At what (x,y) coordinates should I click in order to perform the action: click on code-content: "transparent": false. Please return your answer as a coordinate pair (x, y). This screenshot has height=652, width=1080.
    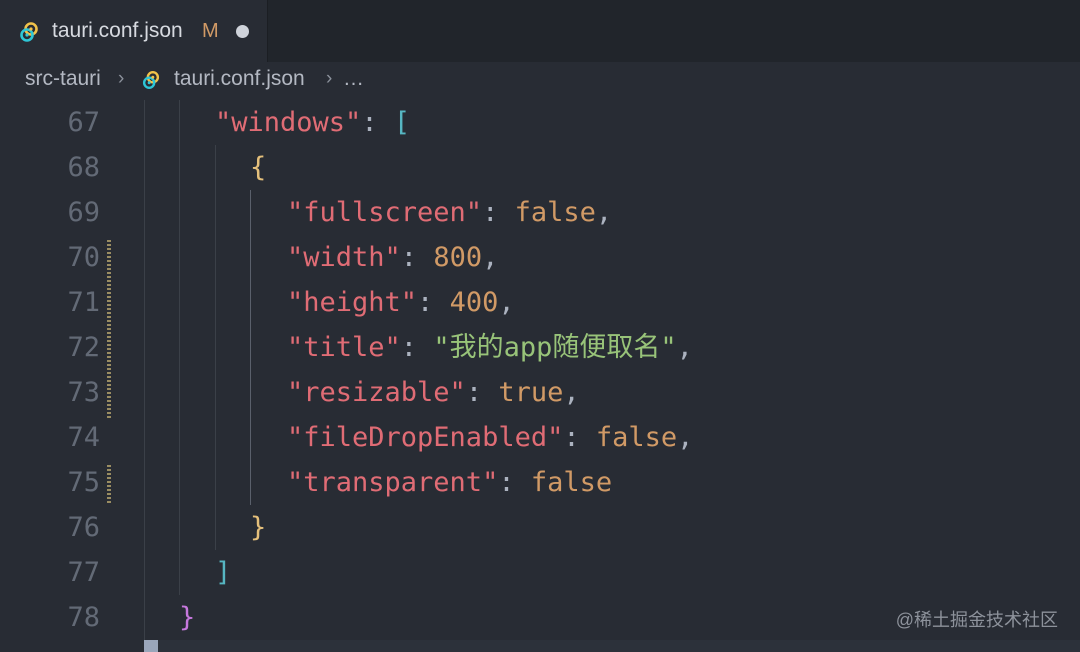
    Looking at the image, I should click on (449, 482).